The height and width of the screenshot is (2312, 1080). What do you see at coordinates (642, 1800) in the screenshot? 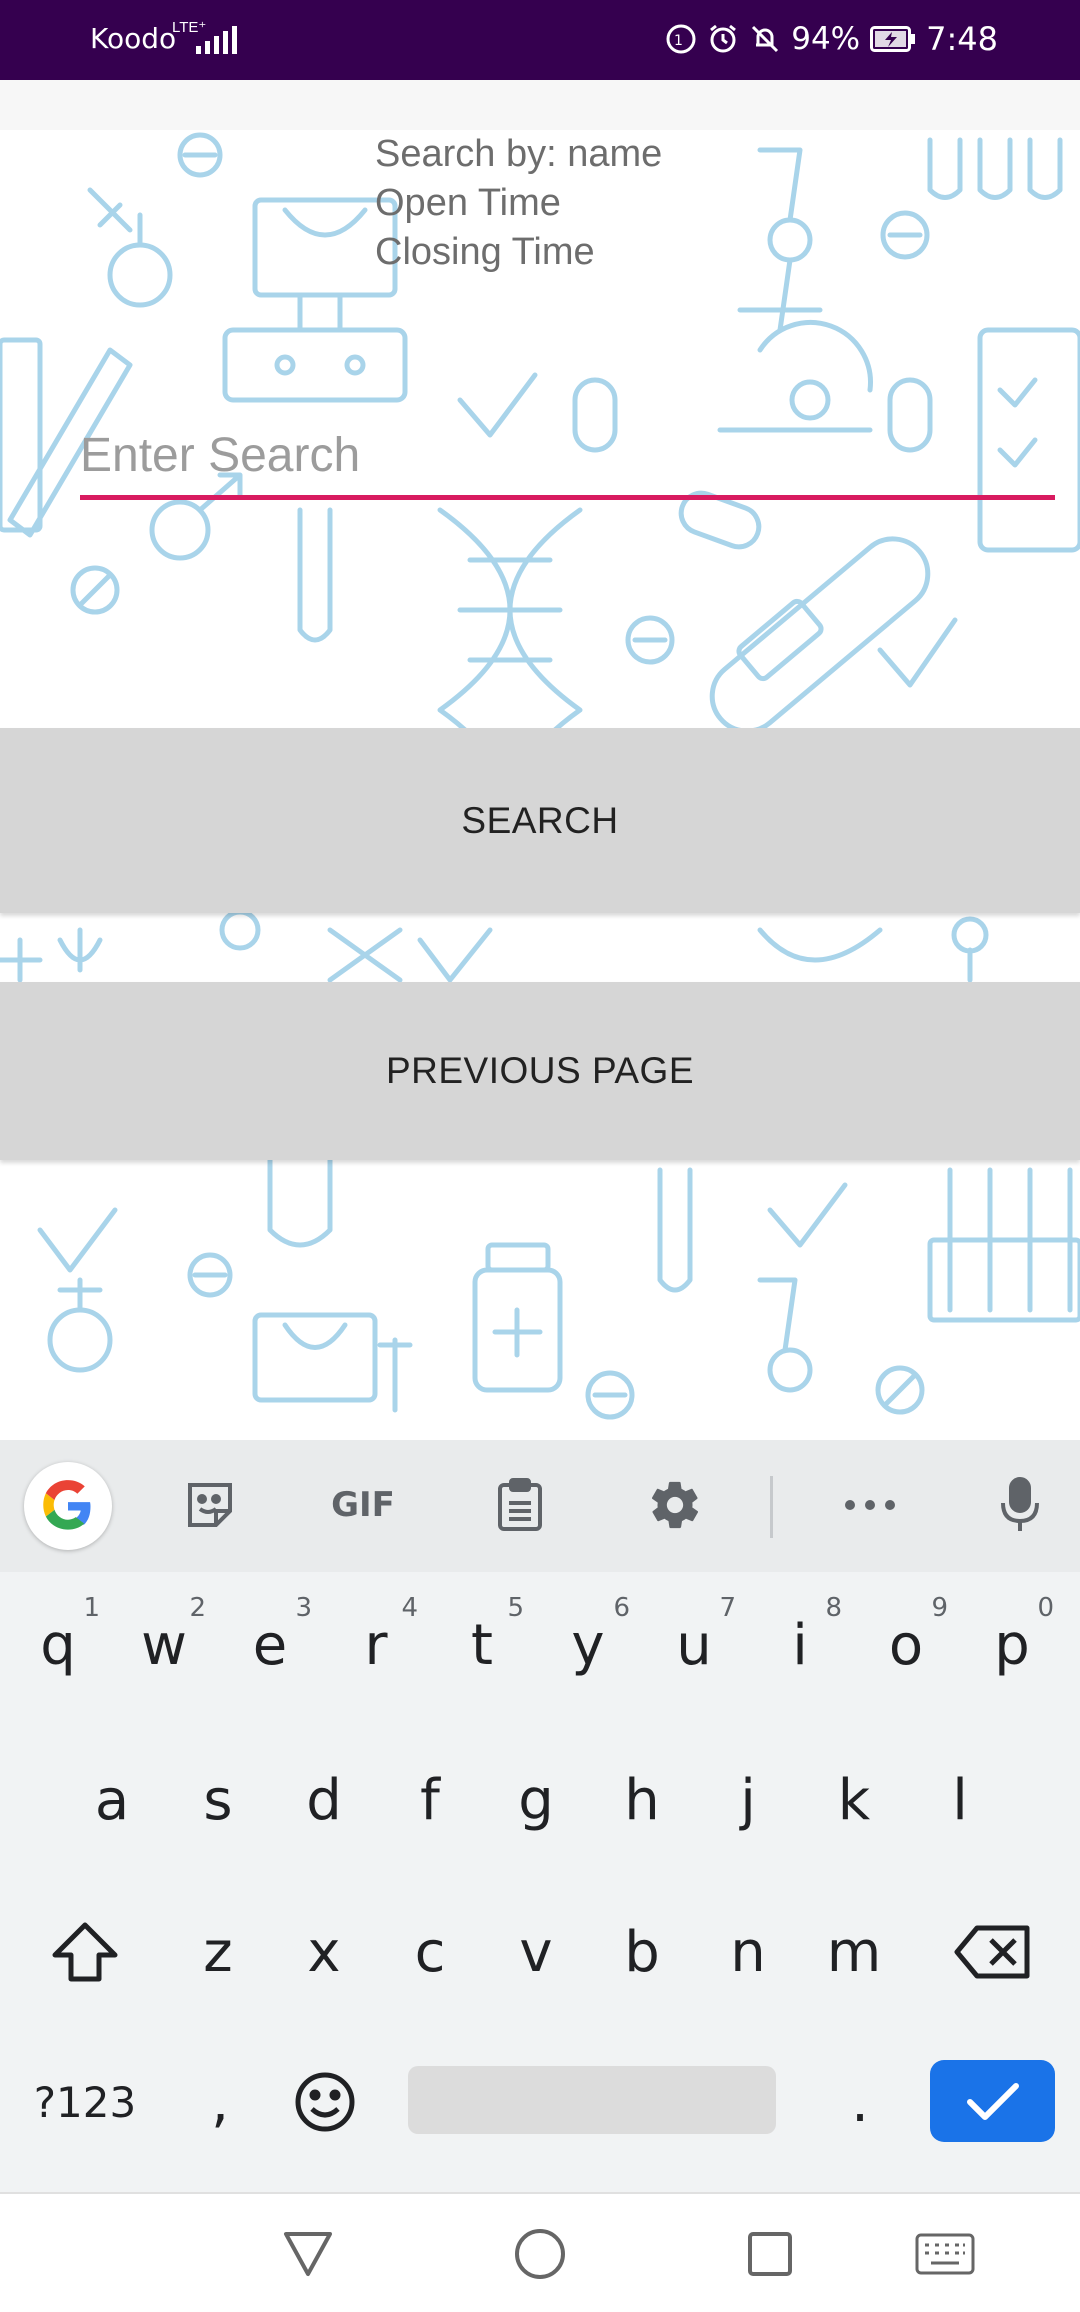
I see `key-h: h` at bounding box center [642, 1800].